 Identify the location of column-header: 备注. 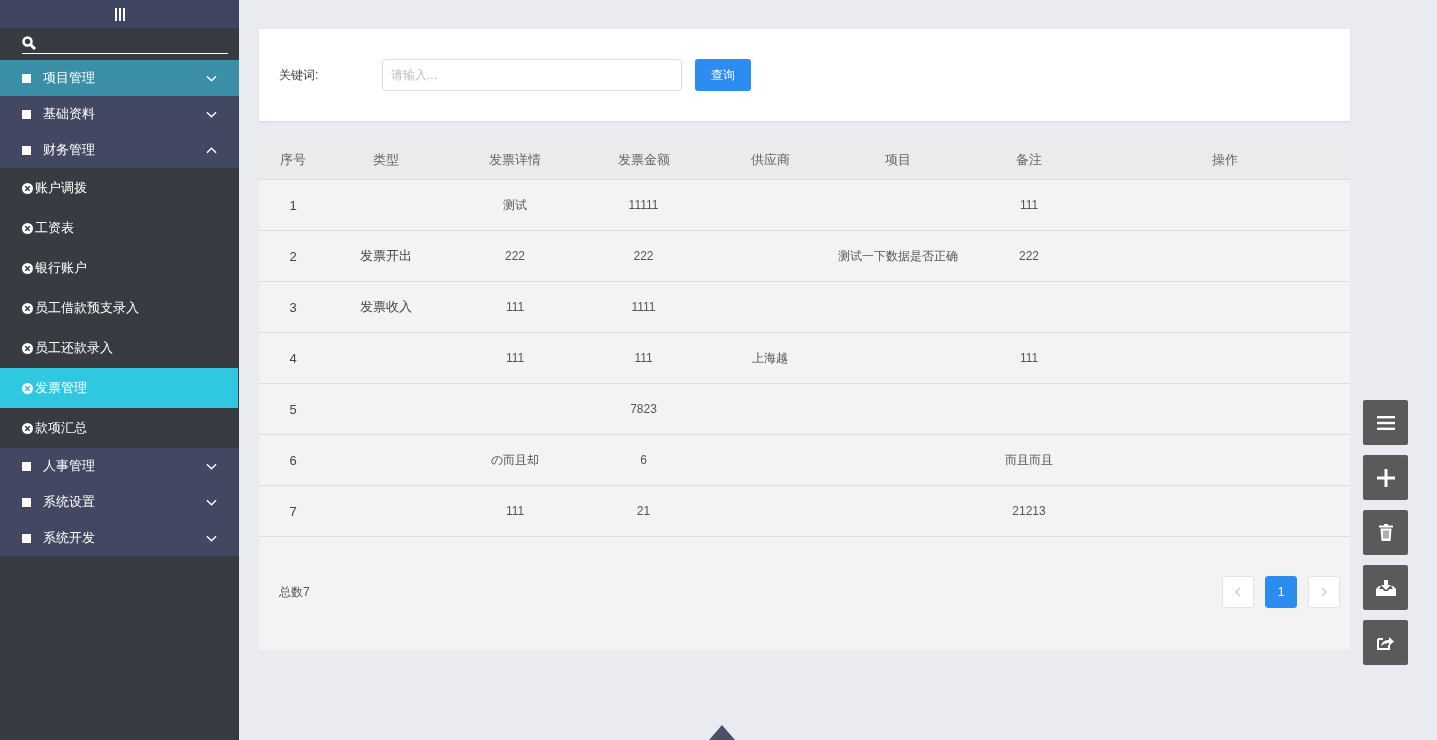
(1029, 160).